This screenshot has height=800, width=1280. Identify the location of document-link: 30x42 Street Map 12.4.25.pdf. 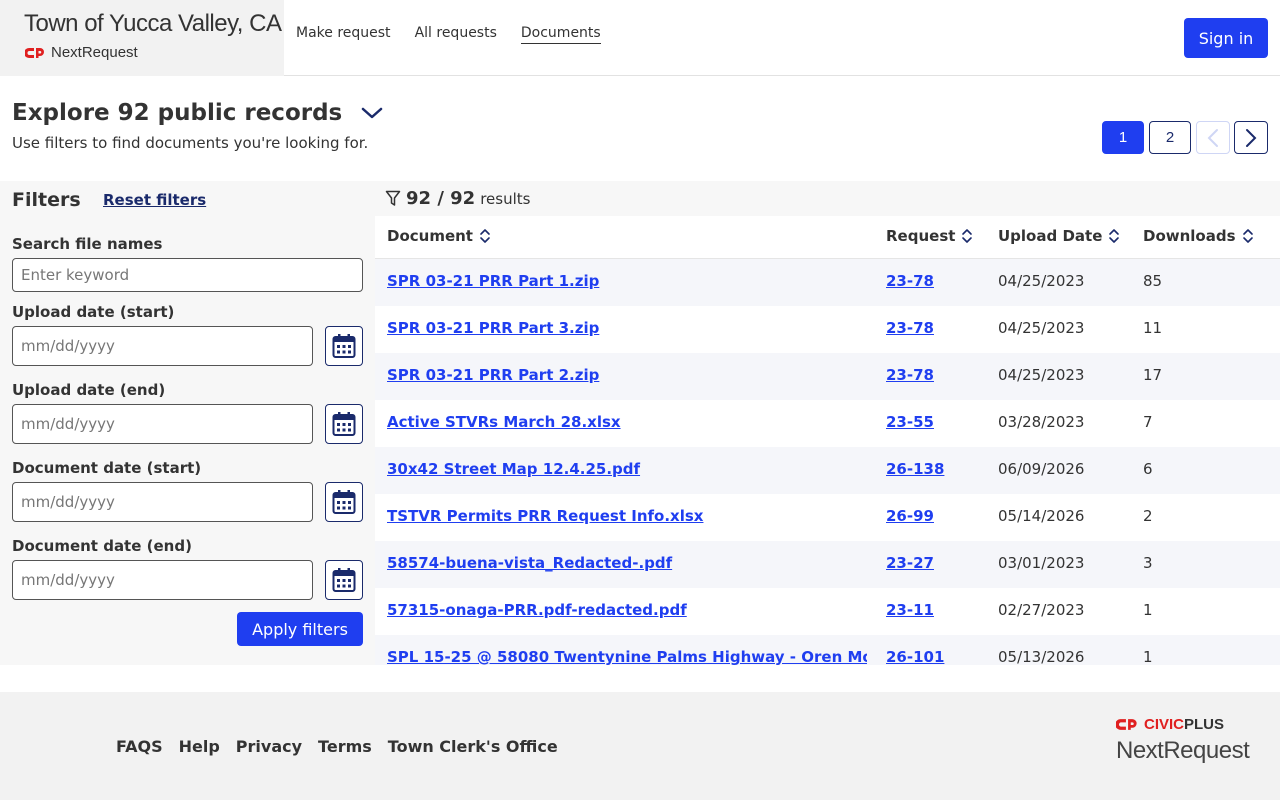
(513, 469).